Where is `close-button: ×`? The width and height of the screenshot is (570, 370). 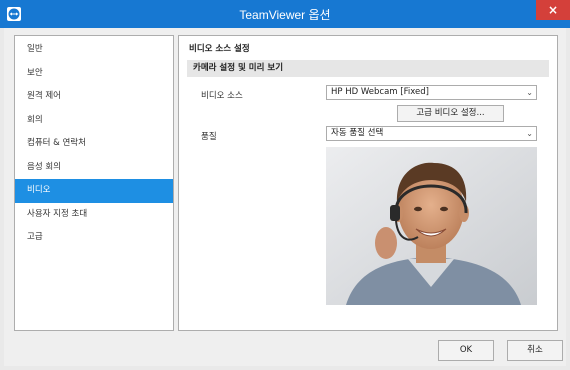 close-button: × is located at coordinates (553, 10).